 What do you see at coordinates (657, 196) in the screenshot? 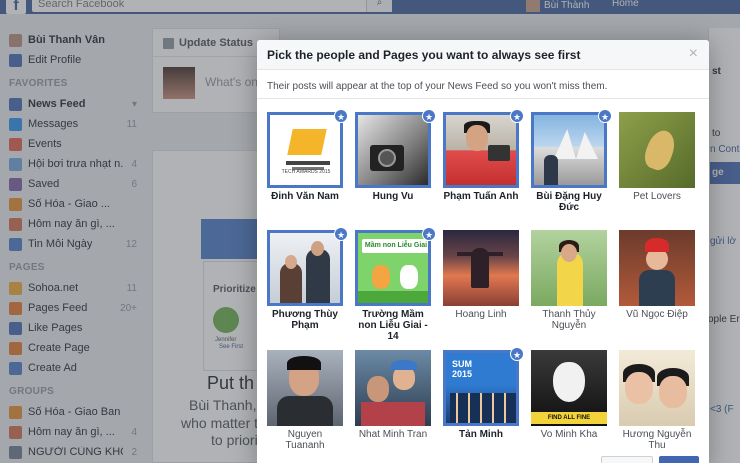
I see `tile-name: Pet Lovers` at bounding box center [657, 196].